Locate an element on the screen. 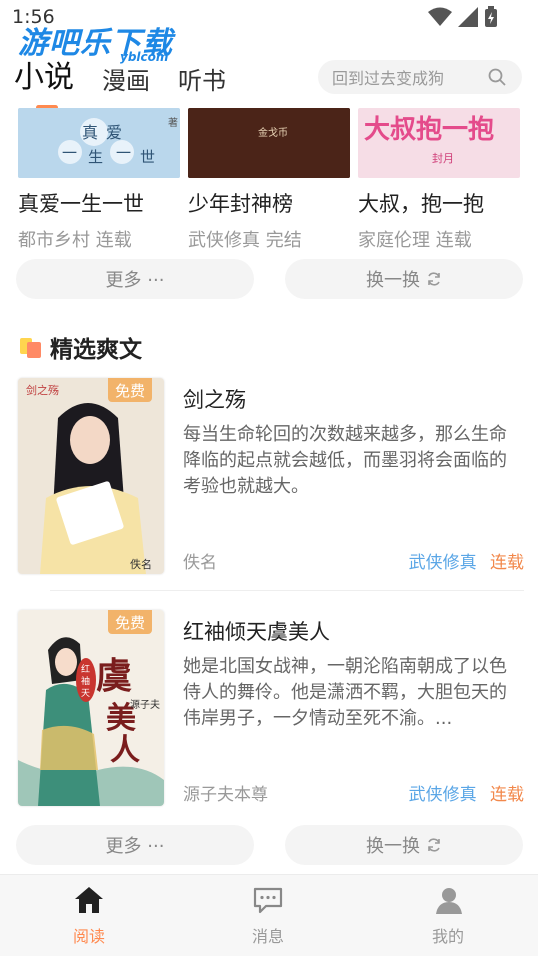 The image size is (538, 956). section-header: 精选爽文 is located at coordinates (81, 347).